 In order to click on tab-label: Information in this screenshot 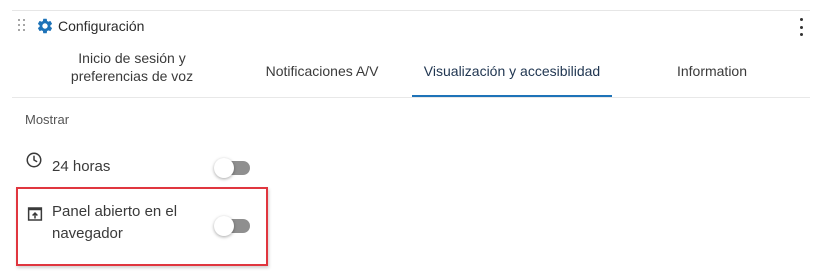, I will do `click(712, 71)`.